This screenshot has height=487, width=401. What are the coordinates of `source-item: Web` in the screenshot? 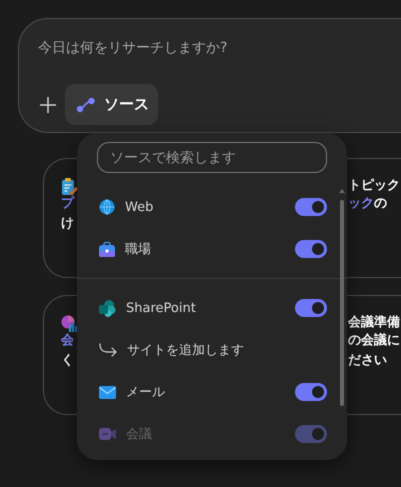 It's located at (212, 207).